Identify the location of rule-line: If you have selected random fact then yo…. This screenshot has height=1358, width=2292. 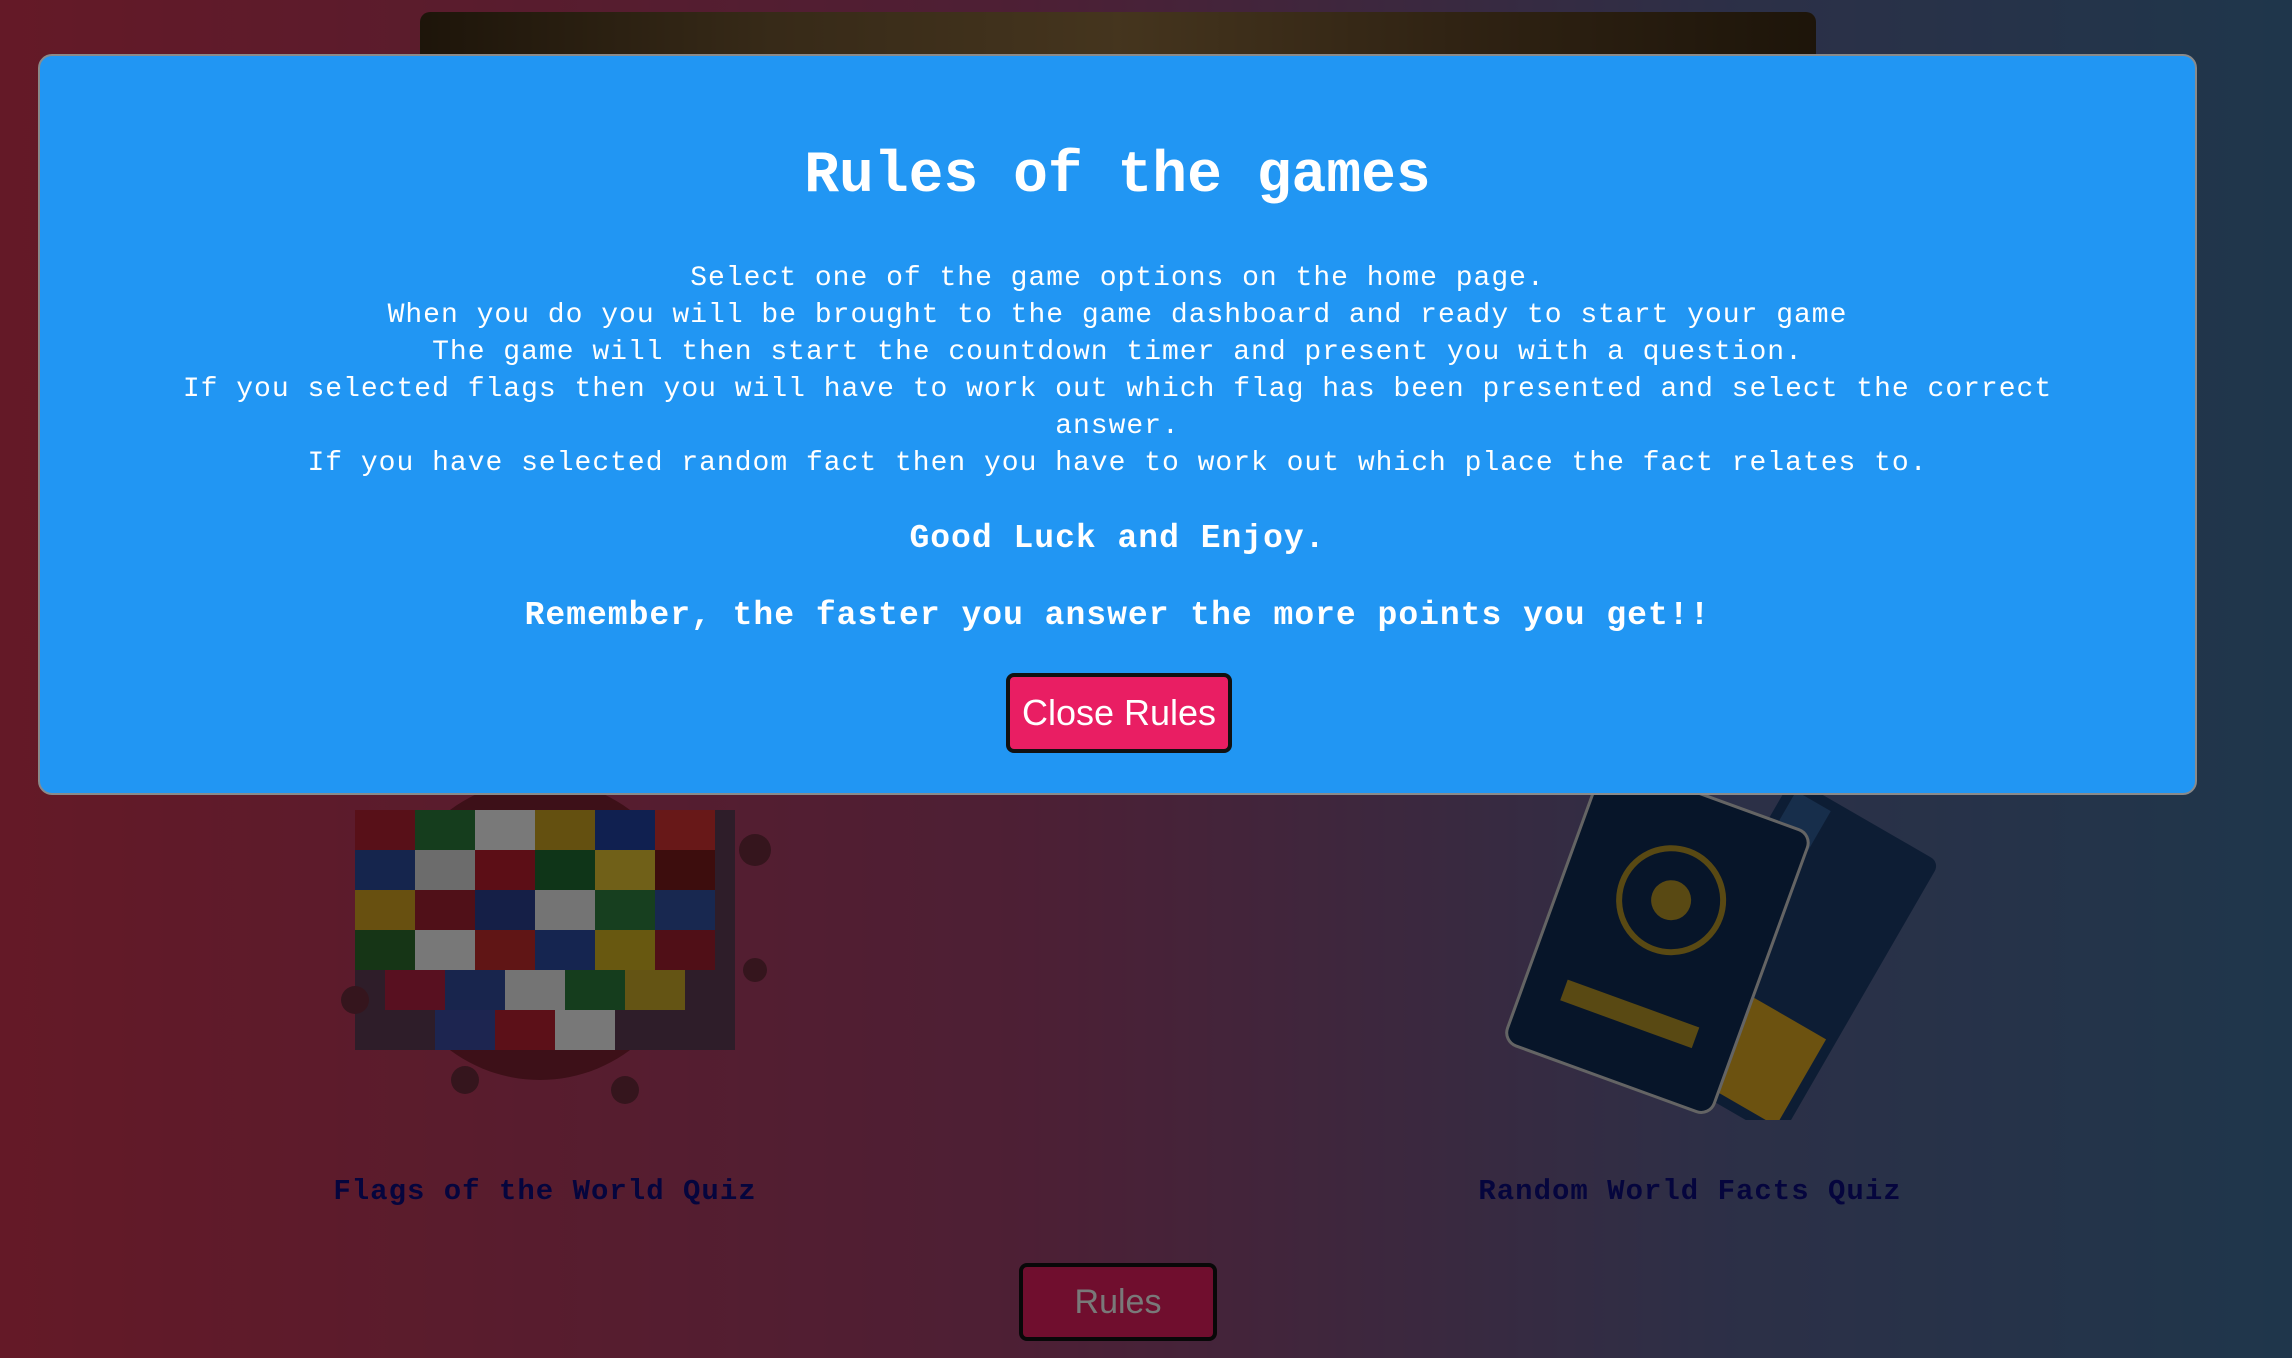
(1117, 463).